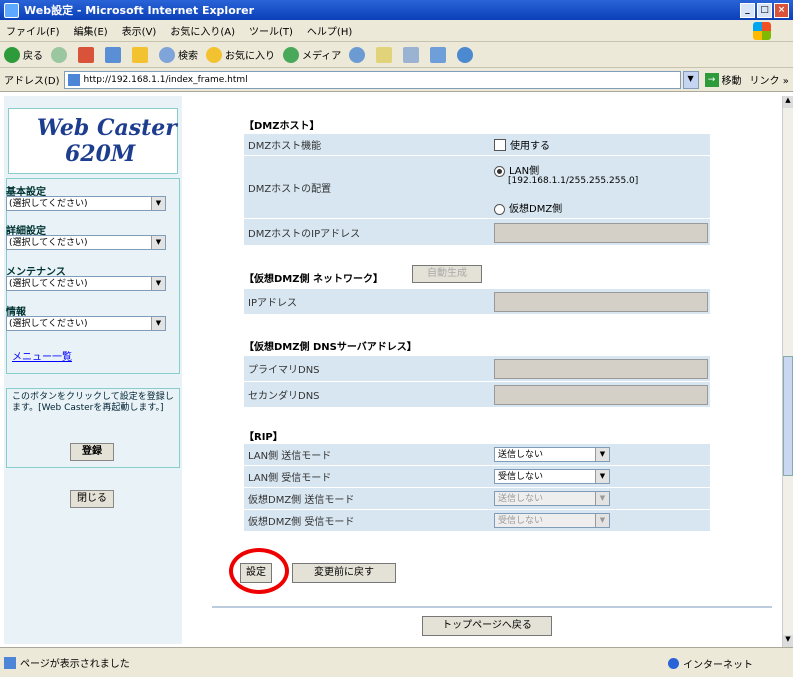 Image resolution: width=793 pixels, height=677 pixels. I want to click on forward-arrow-icon, so click(59, 54).